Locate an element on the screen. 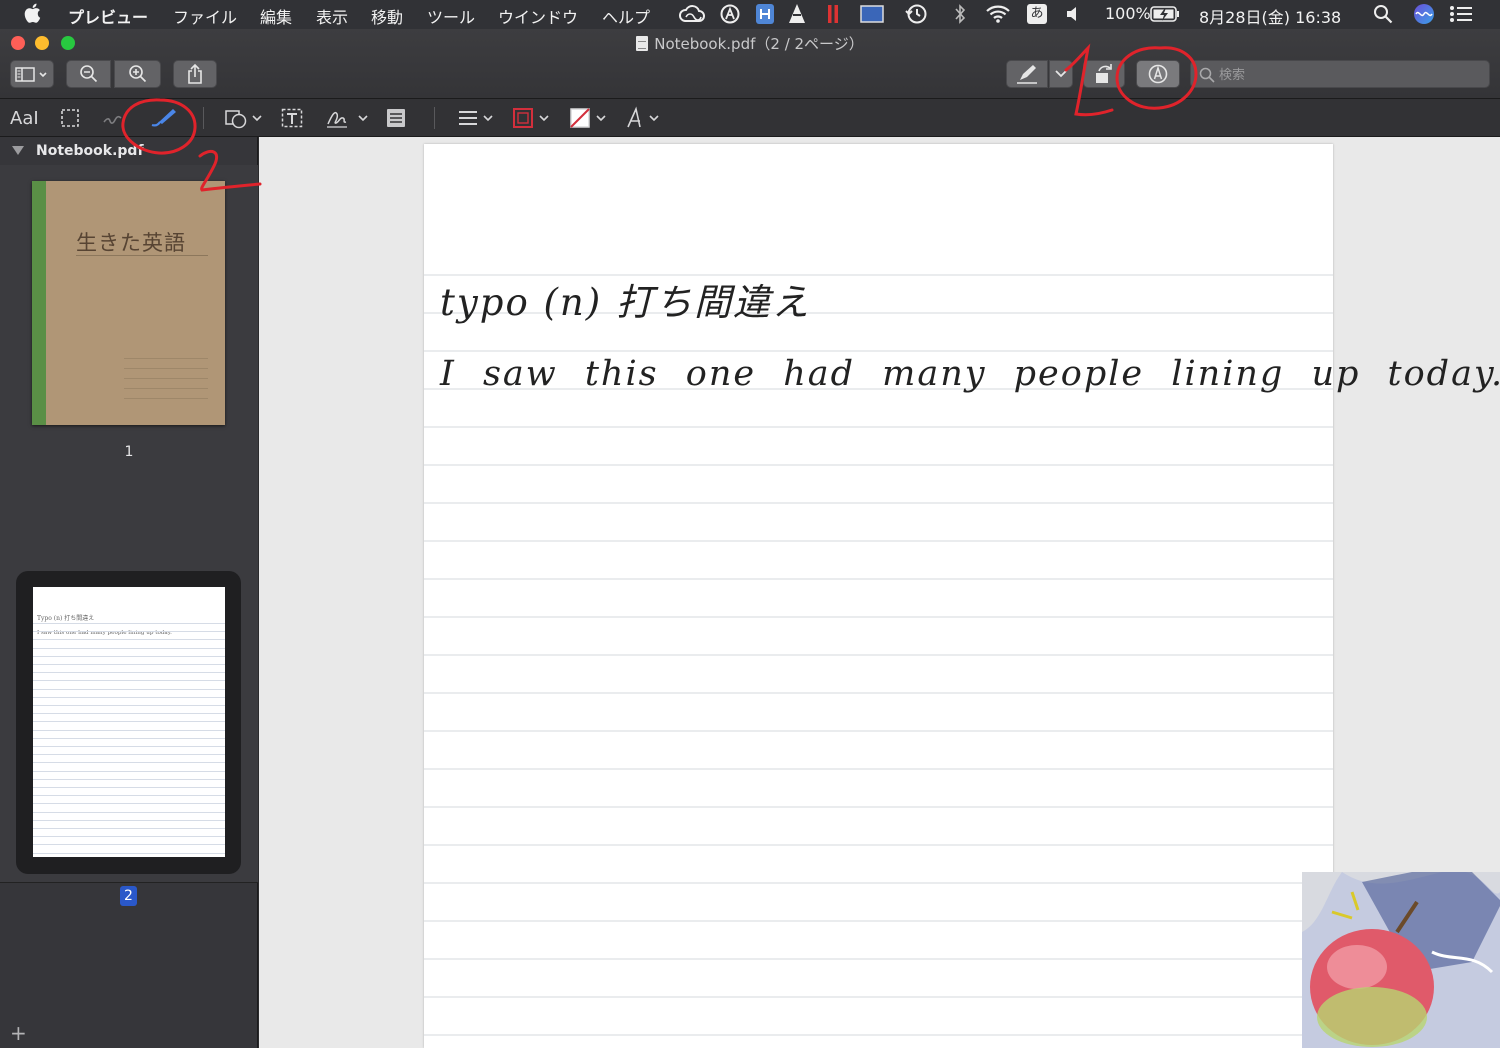  wifi-icon is located at coordinates (998, 14).